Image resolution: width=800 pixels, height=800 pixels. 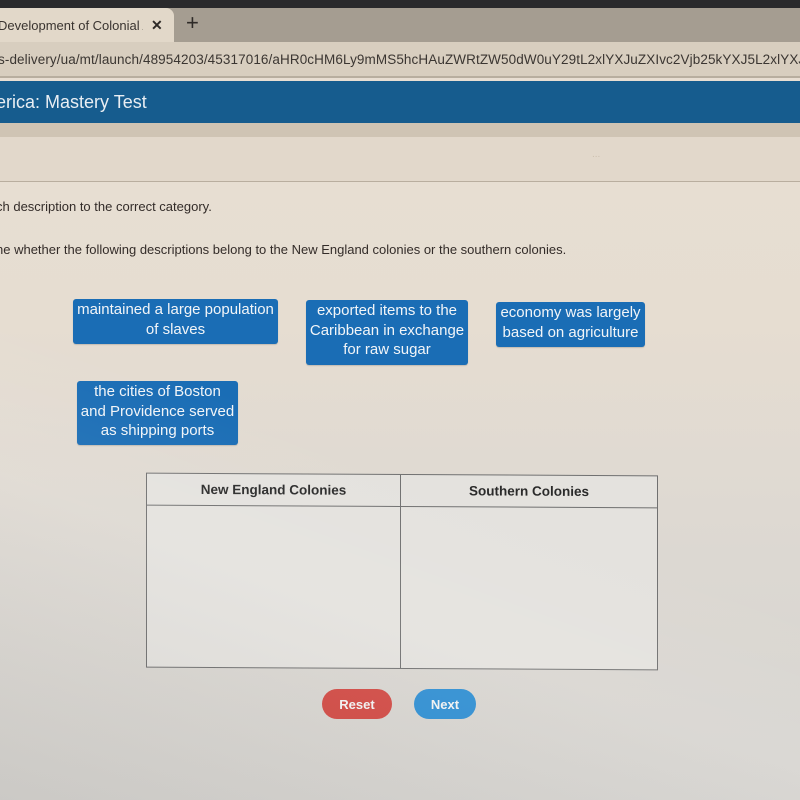 What do you see at coordinates (400, 130) in the screenshot?
I see `header-divider` at bounding box center [400, 130].